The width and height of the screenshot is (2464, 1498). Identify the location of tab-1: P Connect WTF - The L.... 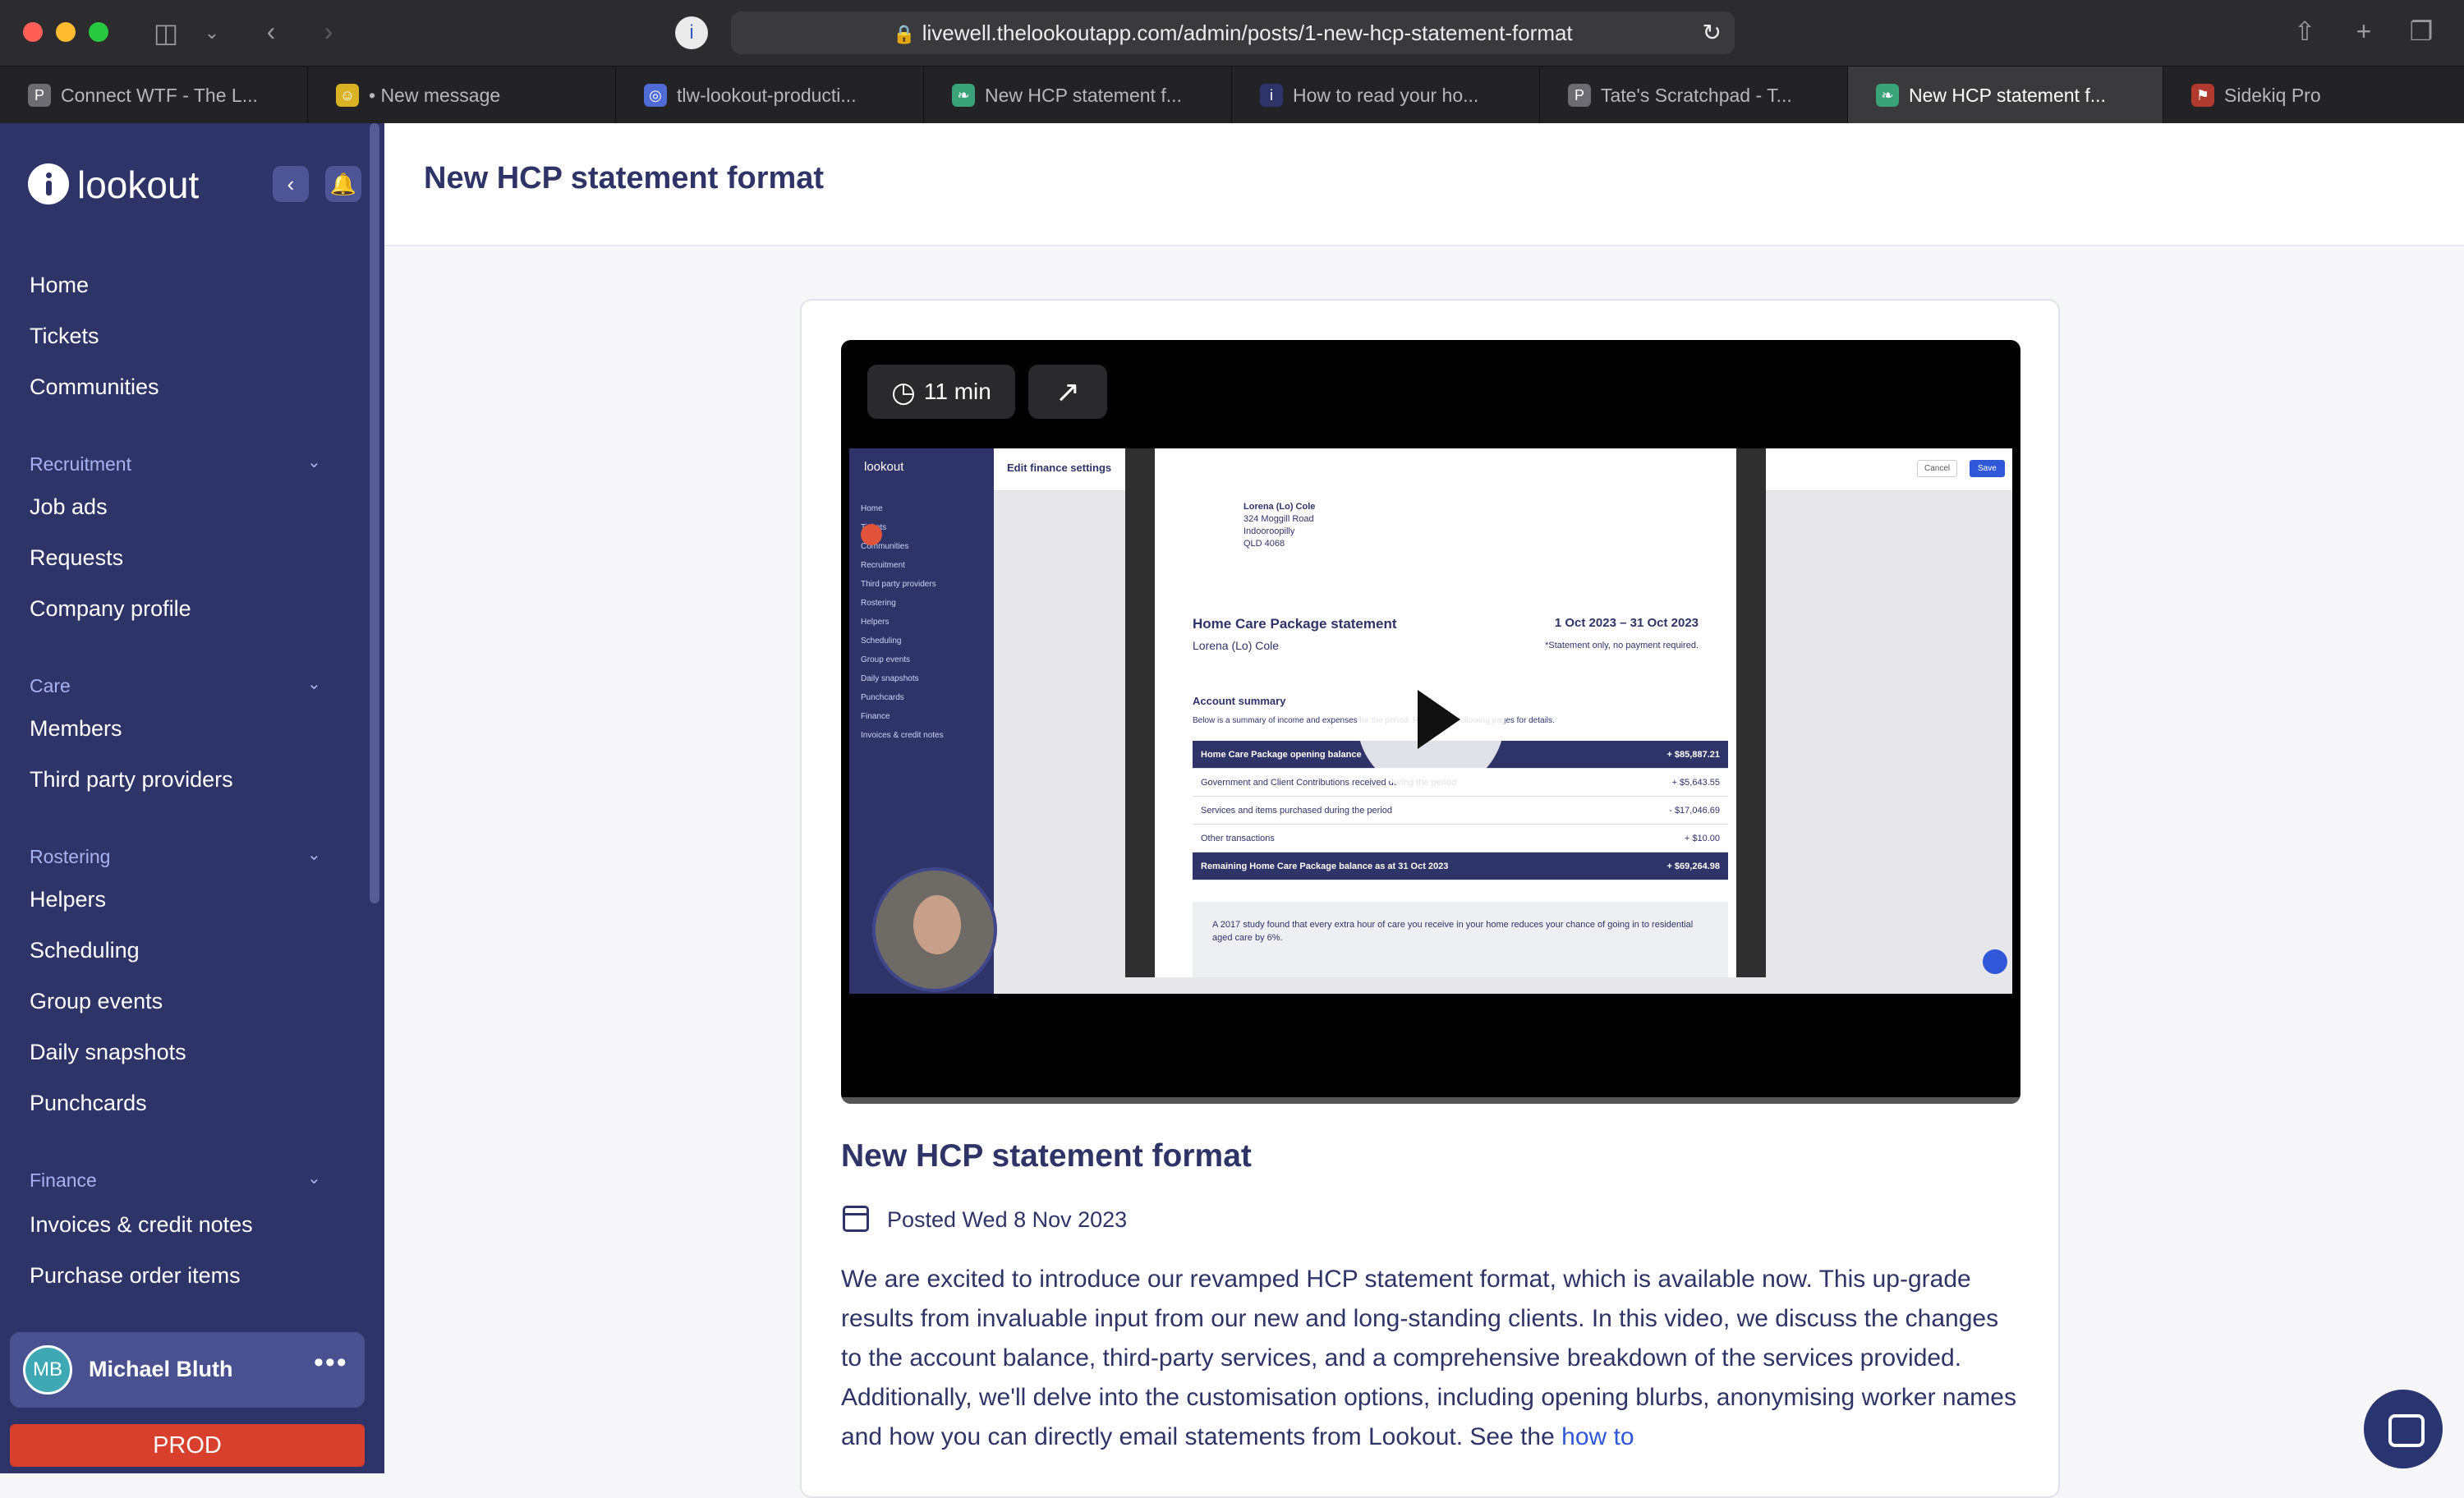
(154, 95).